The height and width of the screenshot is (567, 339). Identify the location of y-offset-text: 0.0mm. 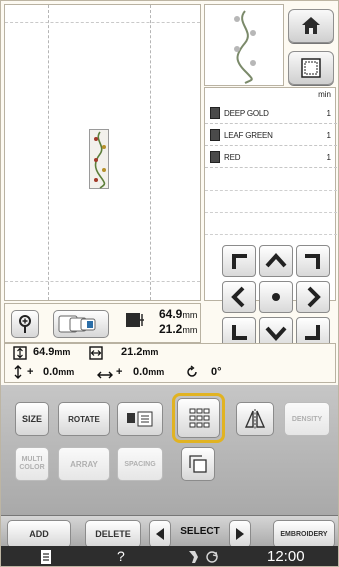
(58, 372).